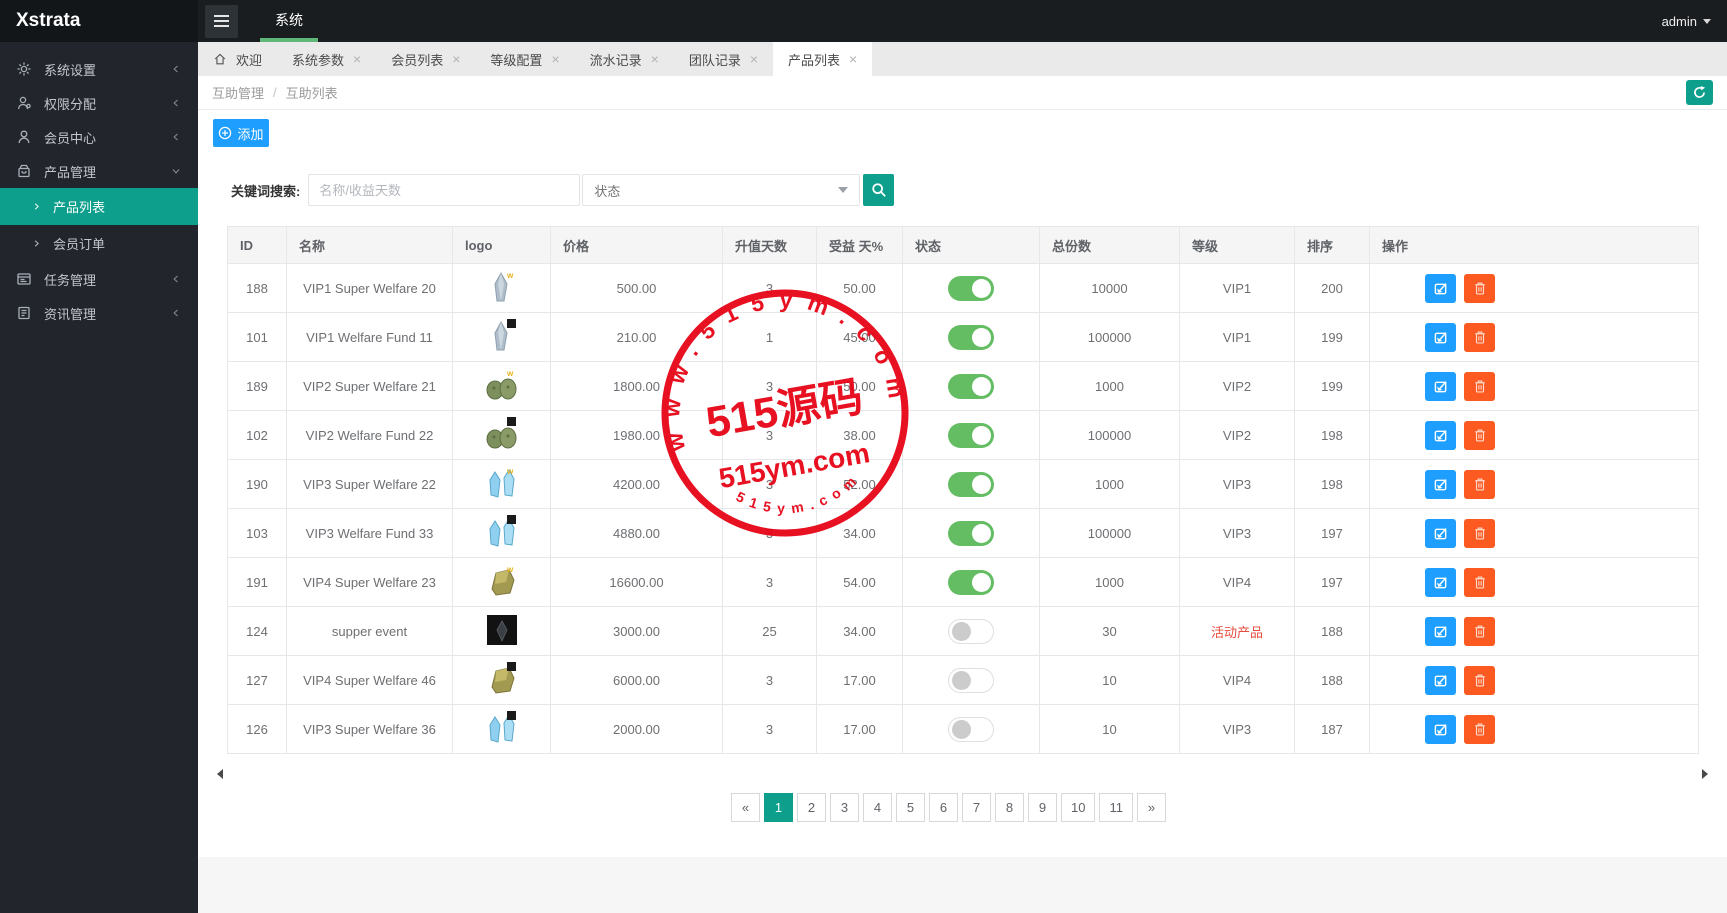  I want to click on horizontal-scrollbar, so click(960, 774).